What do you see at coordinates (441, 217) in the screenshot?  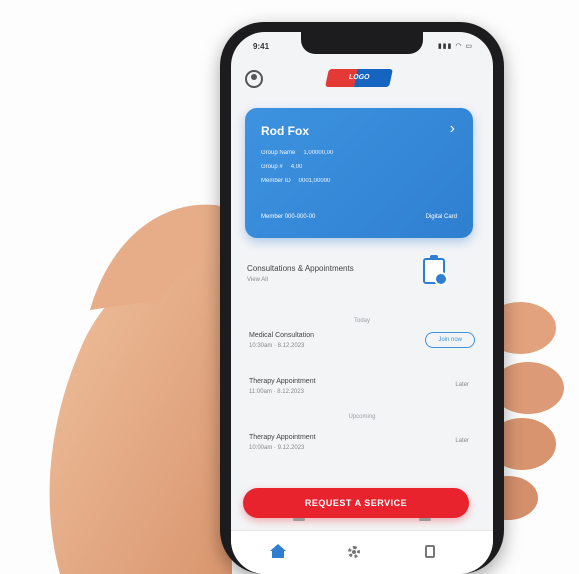 I see `digital-card-link: Digital Card` at bounding box center [441, 217].